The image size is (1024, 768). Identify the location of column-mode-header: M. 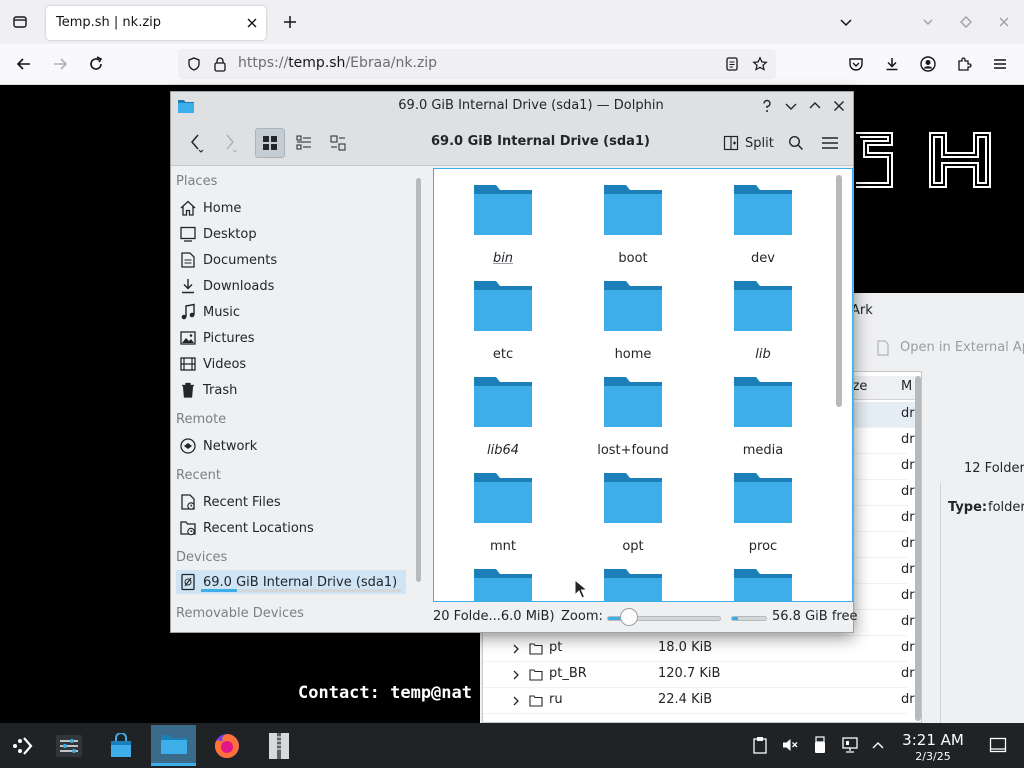
(906, 386).